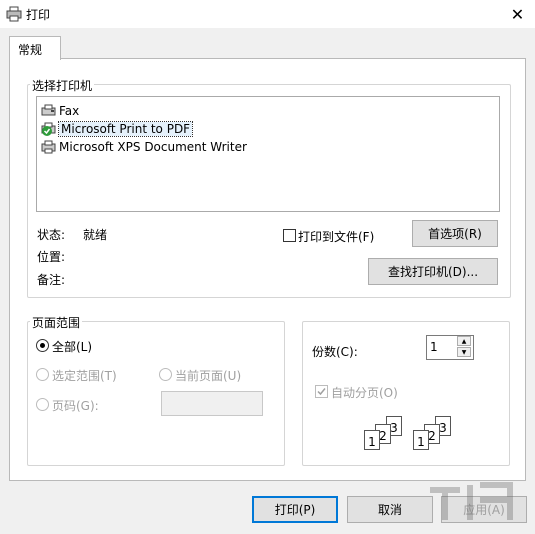 The width and height of the screenshot is (535, 534). Describe the element at coordinates (75, 405) in the screenshot. I see `page-range-pages-label: 页码(G):` at that location.